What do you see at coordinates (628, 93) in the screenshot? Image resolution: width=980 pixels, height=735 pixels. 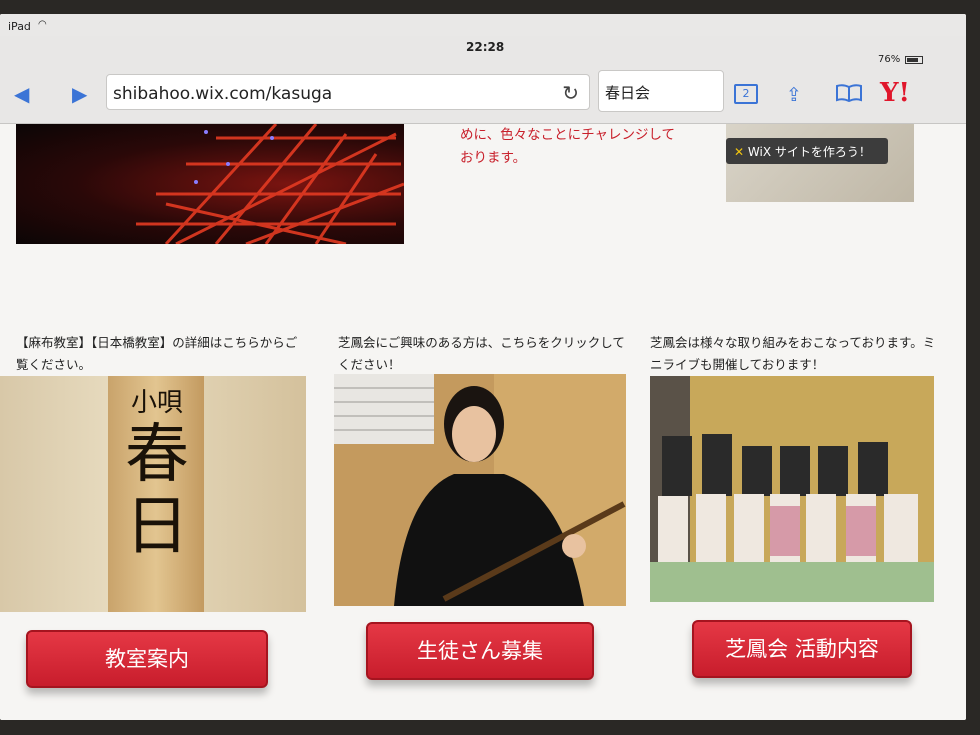 I see `search-text: 春日会` at bounding box center [628, 93].